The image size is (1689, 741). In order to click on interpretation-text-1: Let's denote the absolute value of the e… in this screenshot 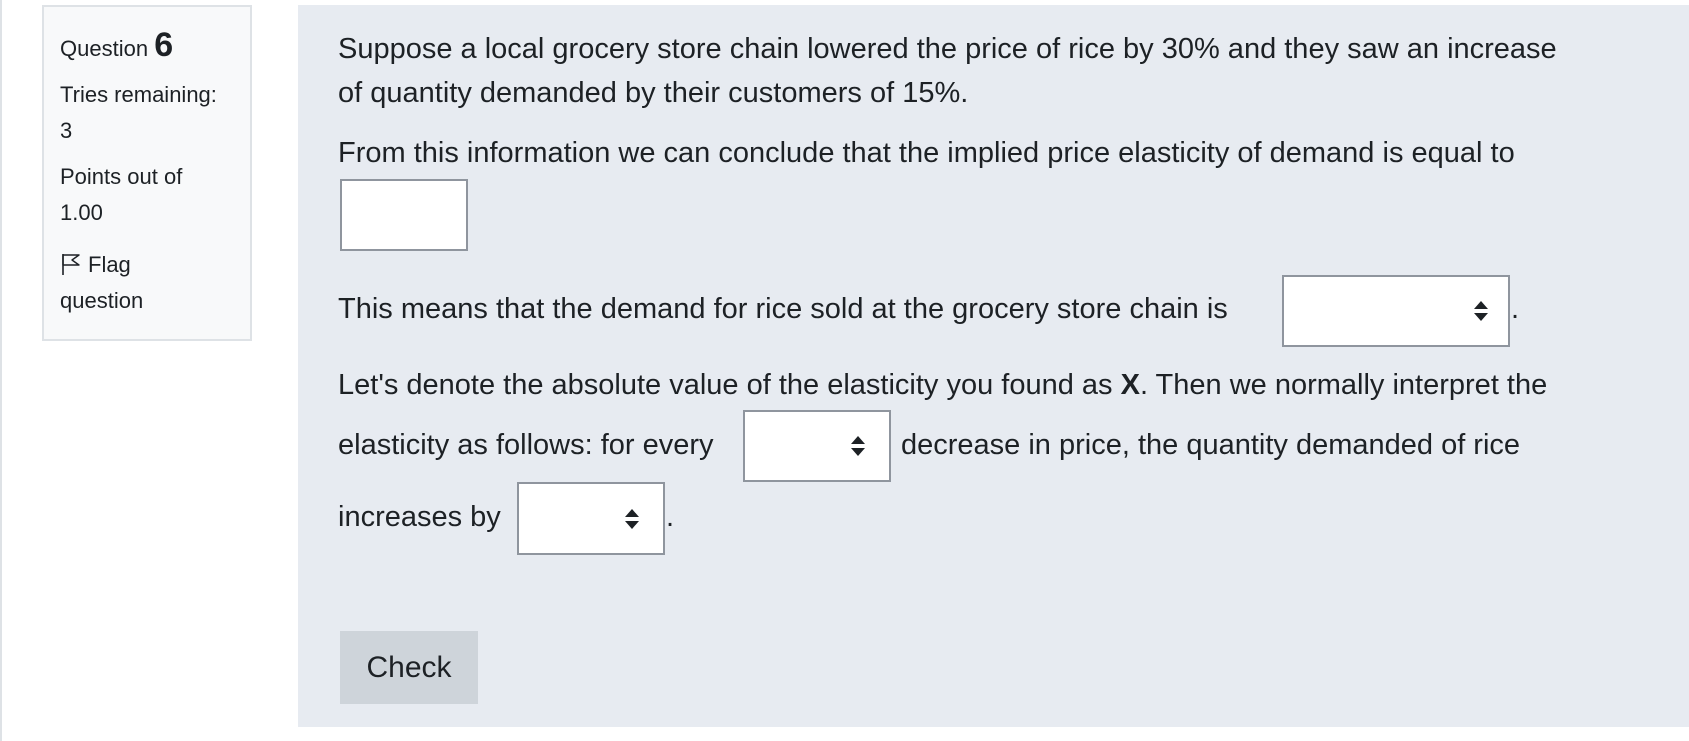, I will do `click(942, 385)`.